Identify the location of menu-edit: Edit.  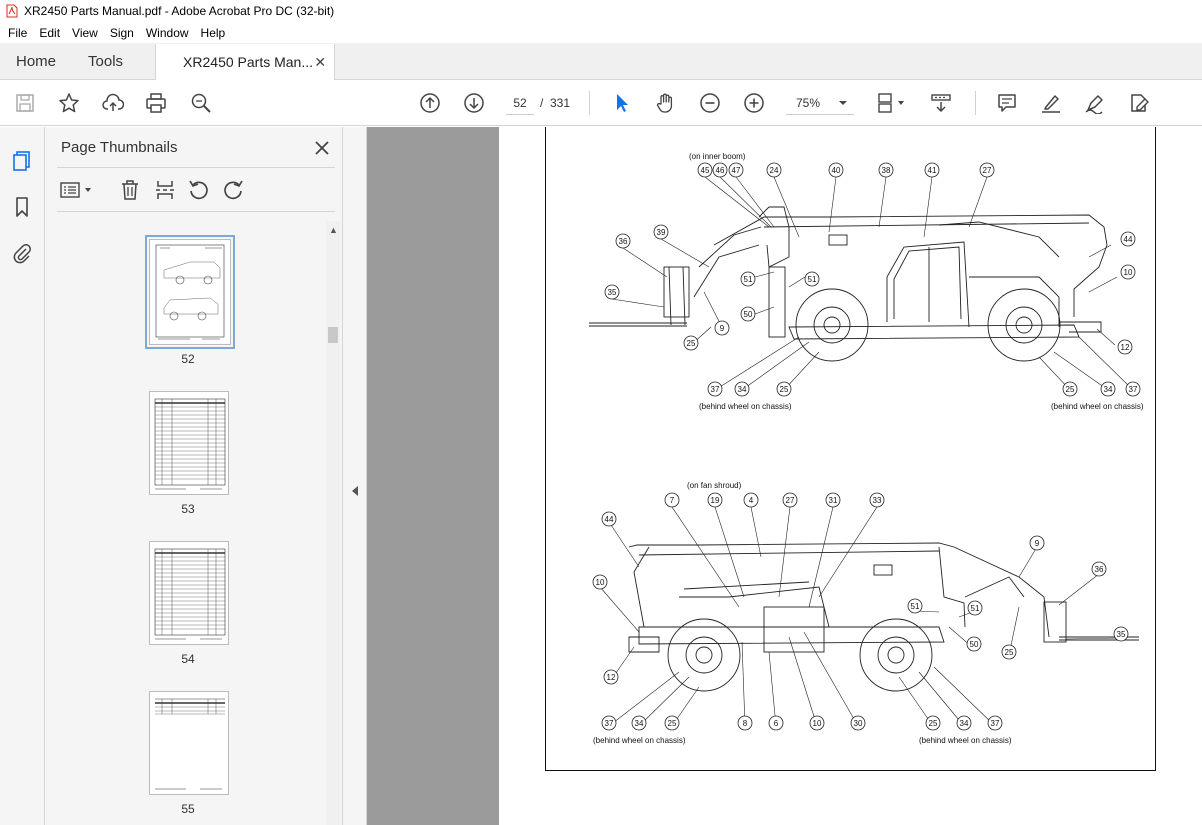
(49, 33).